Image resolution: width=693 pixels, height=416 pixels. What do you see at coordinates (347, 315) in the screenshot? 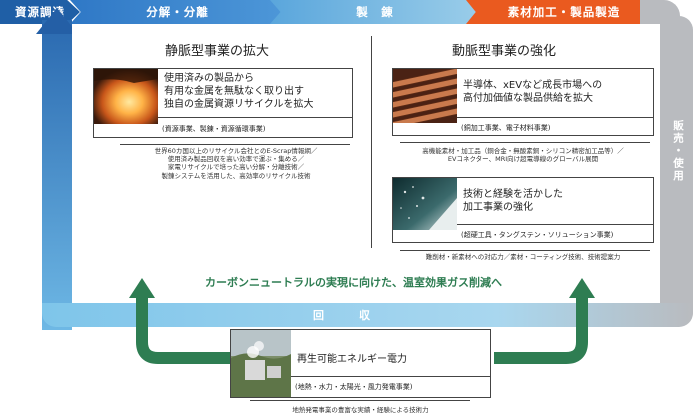
I see `recovery-label: 回 収` at bounding box center [347, 315].